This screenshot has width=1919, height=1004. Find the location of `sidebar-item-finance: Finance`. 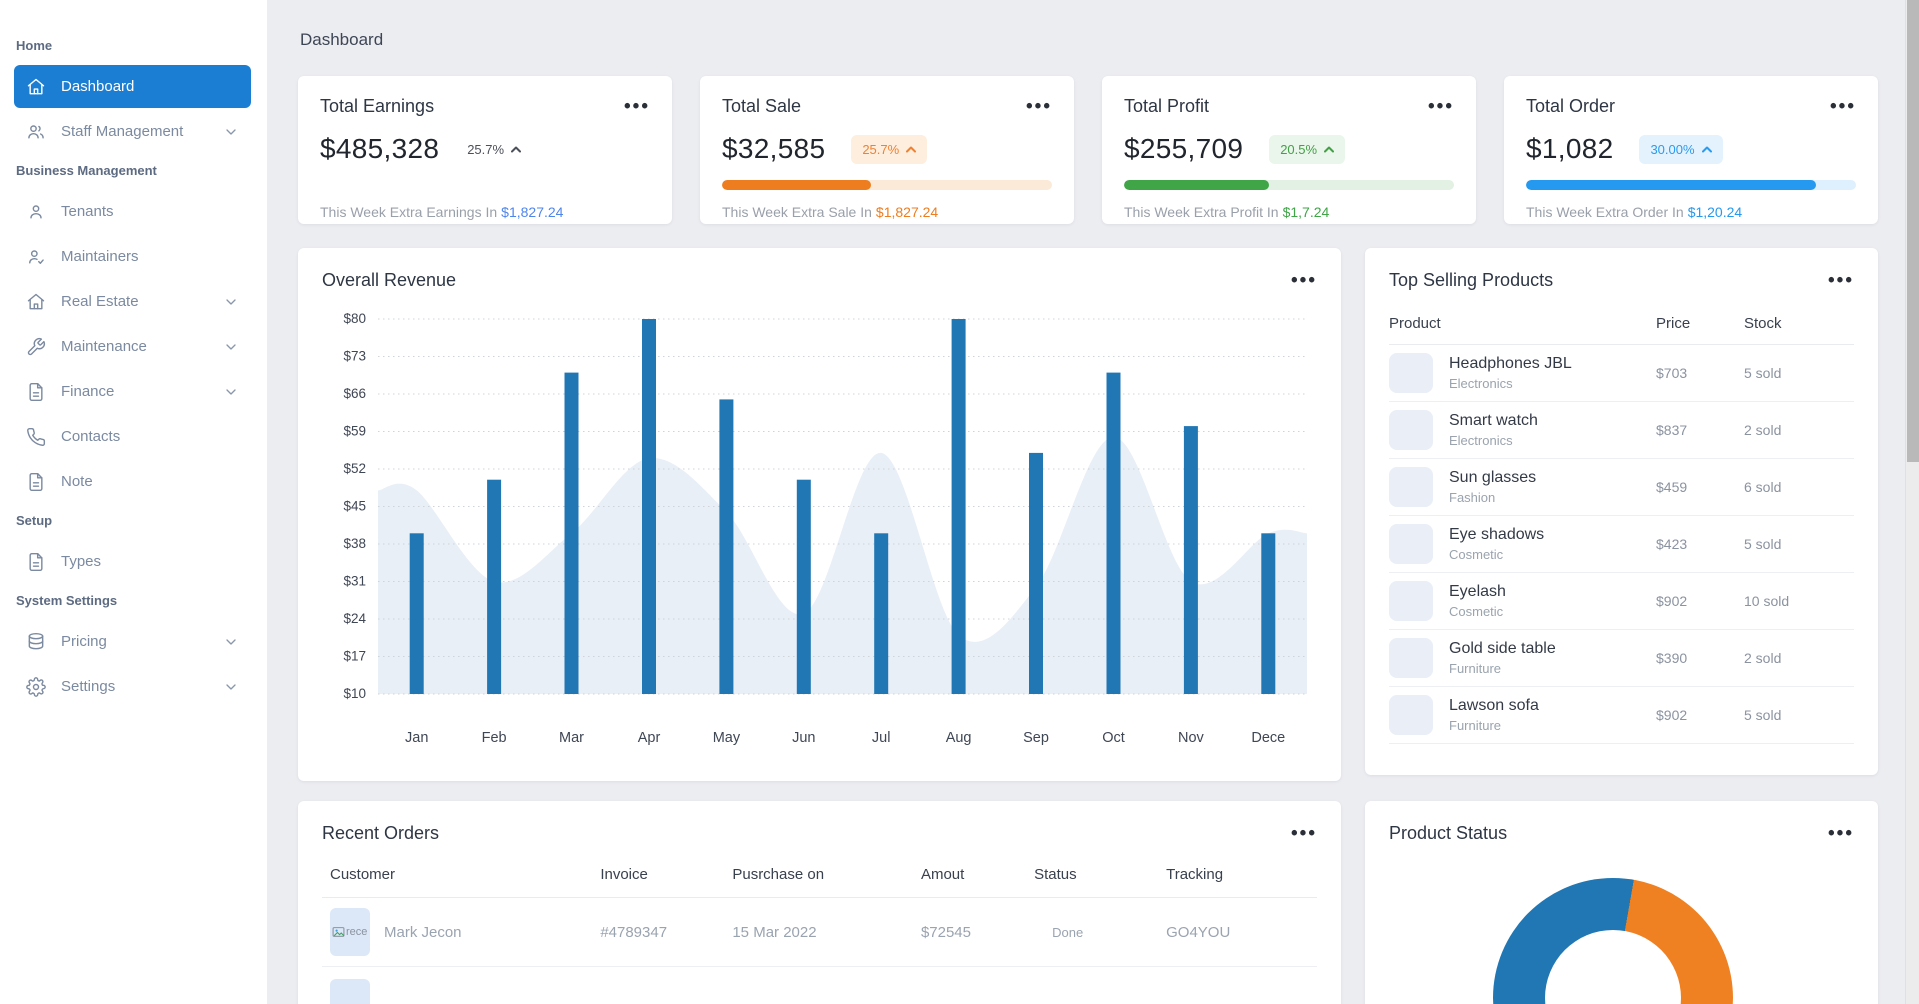

sidebar-item-finance: Finance is located at coordinates (132, 391).